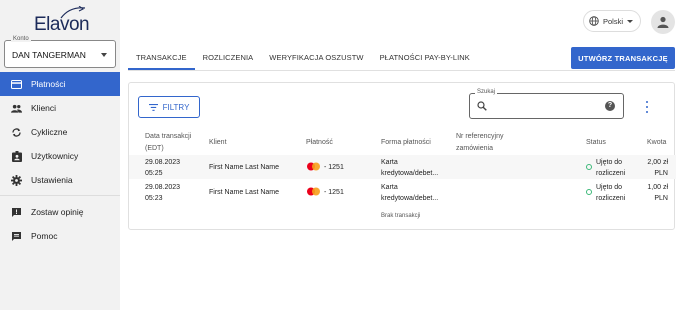 The image size is (683, 310). What do you see at coordinates (44, 236) in the screenshot?
I see `sidebar-item-label: Pomoc` at bounding box center [44, 236].